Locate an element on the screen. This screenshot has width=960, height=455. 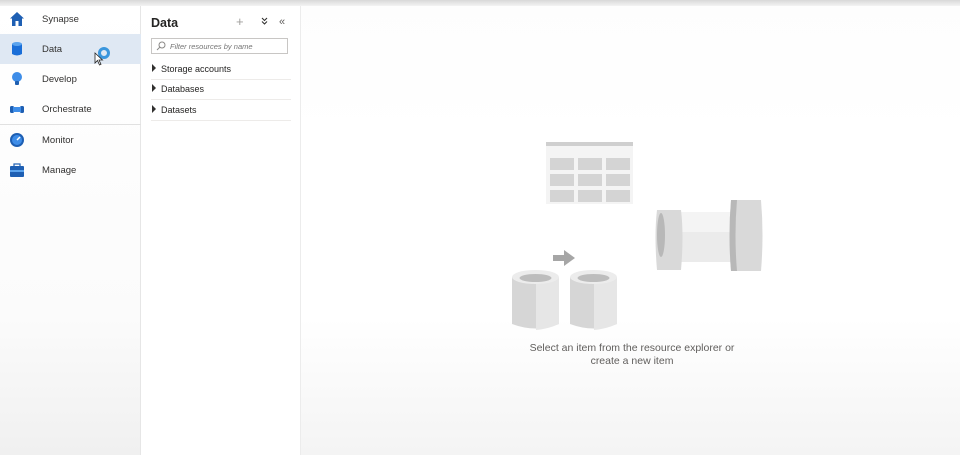
nav-label: Monitor is located at coordinates (58, 140).